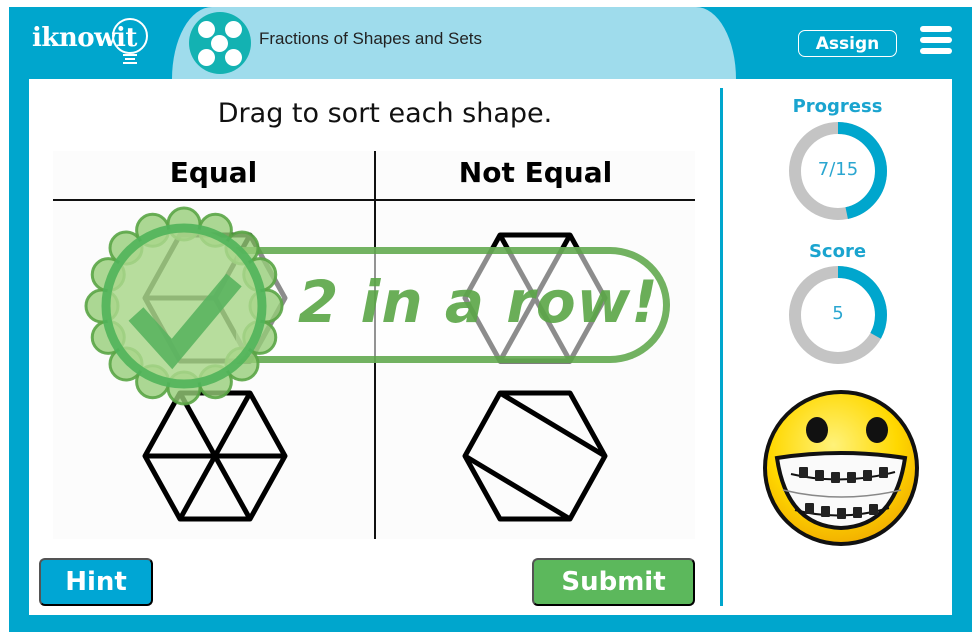 The height and width of the screenshot is (640, 980). I want to click on smiley-braces-icon, so click(841, 468).